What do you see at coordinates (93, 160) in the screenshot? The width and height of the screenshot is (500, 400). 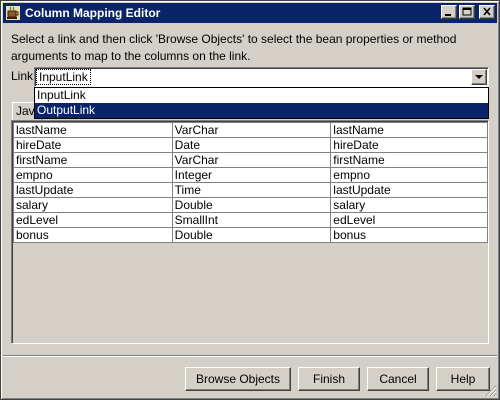 I see `column-name-cell: firstName` at bounding box center [93, 160].